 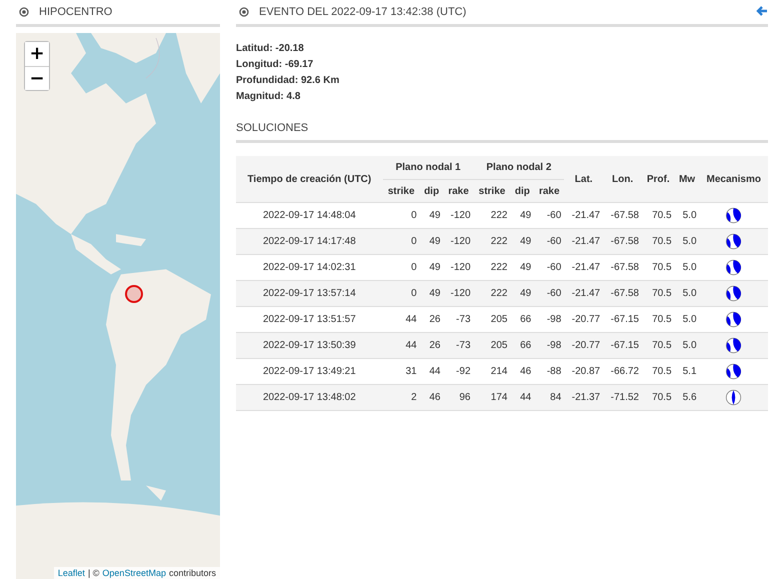 I want to click on zoom-out-button: −, so click(x=37, y=78).